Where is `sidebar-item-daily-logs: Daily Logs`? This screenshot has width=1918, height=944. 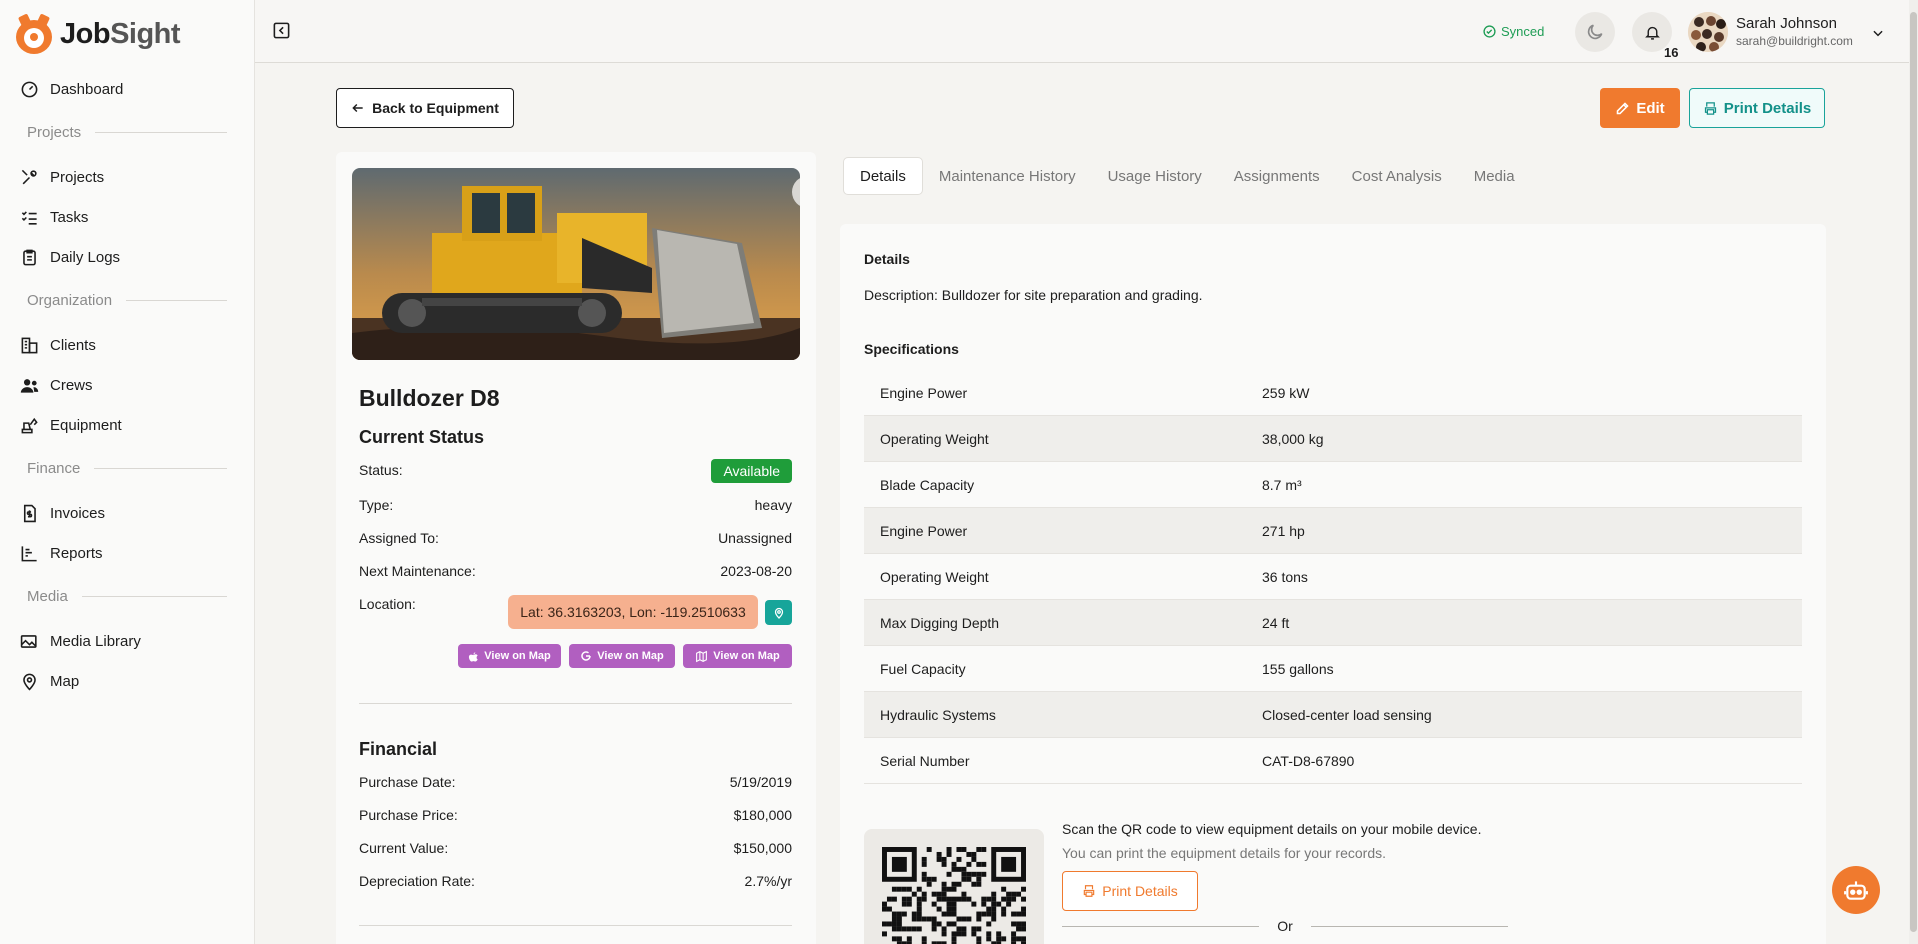 sidebar-item-daily-logs: Daily Logs is located at coordinates (70, 257).